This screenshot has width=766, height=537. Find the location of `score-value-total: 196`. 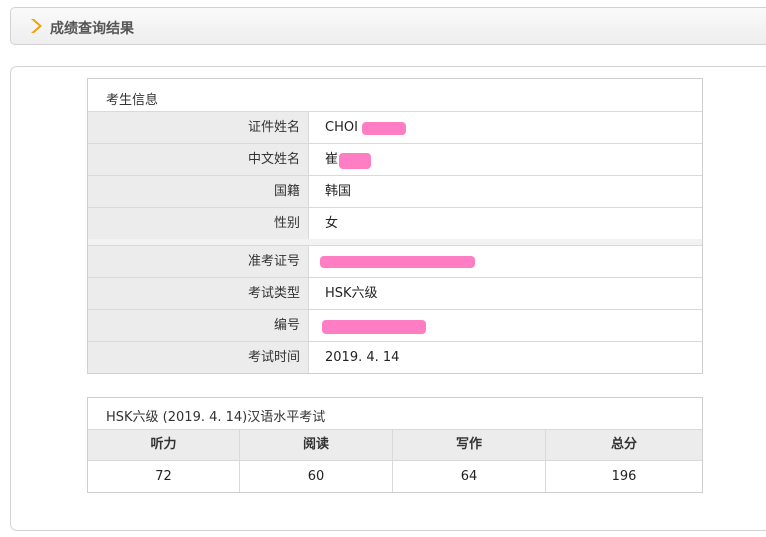

score-value-total: 196 is located at coordinates (624, 476).